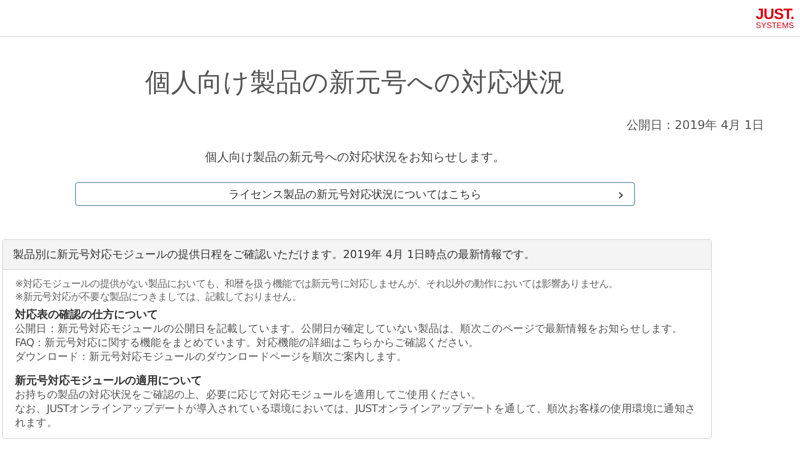 The image size is (800, 469). What do you see at coordinates (695, 125) in the screenshot?
I see `publish-date: 公開日：2019年 4月 1日` at bounding box center [695, 125].